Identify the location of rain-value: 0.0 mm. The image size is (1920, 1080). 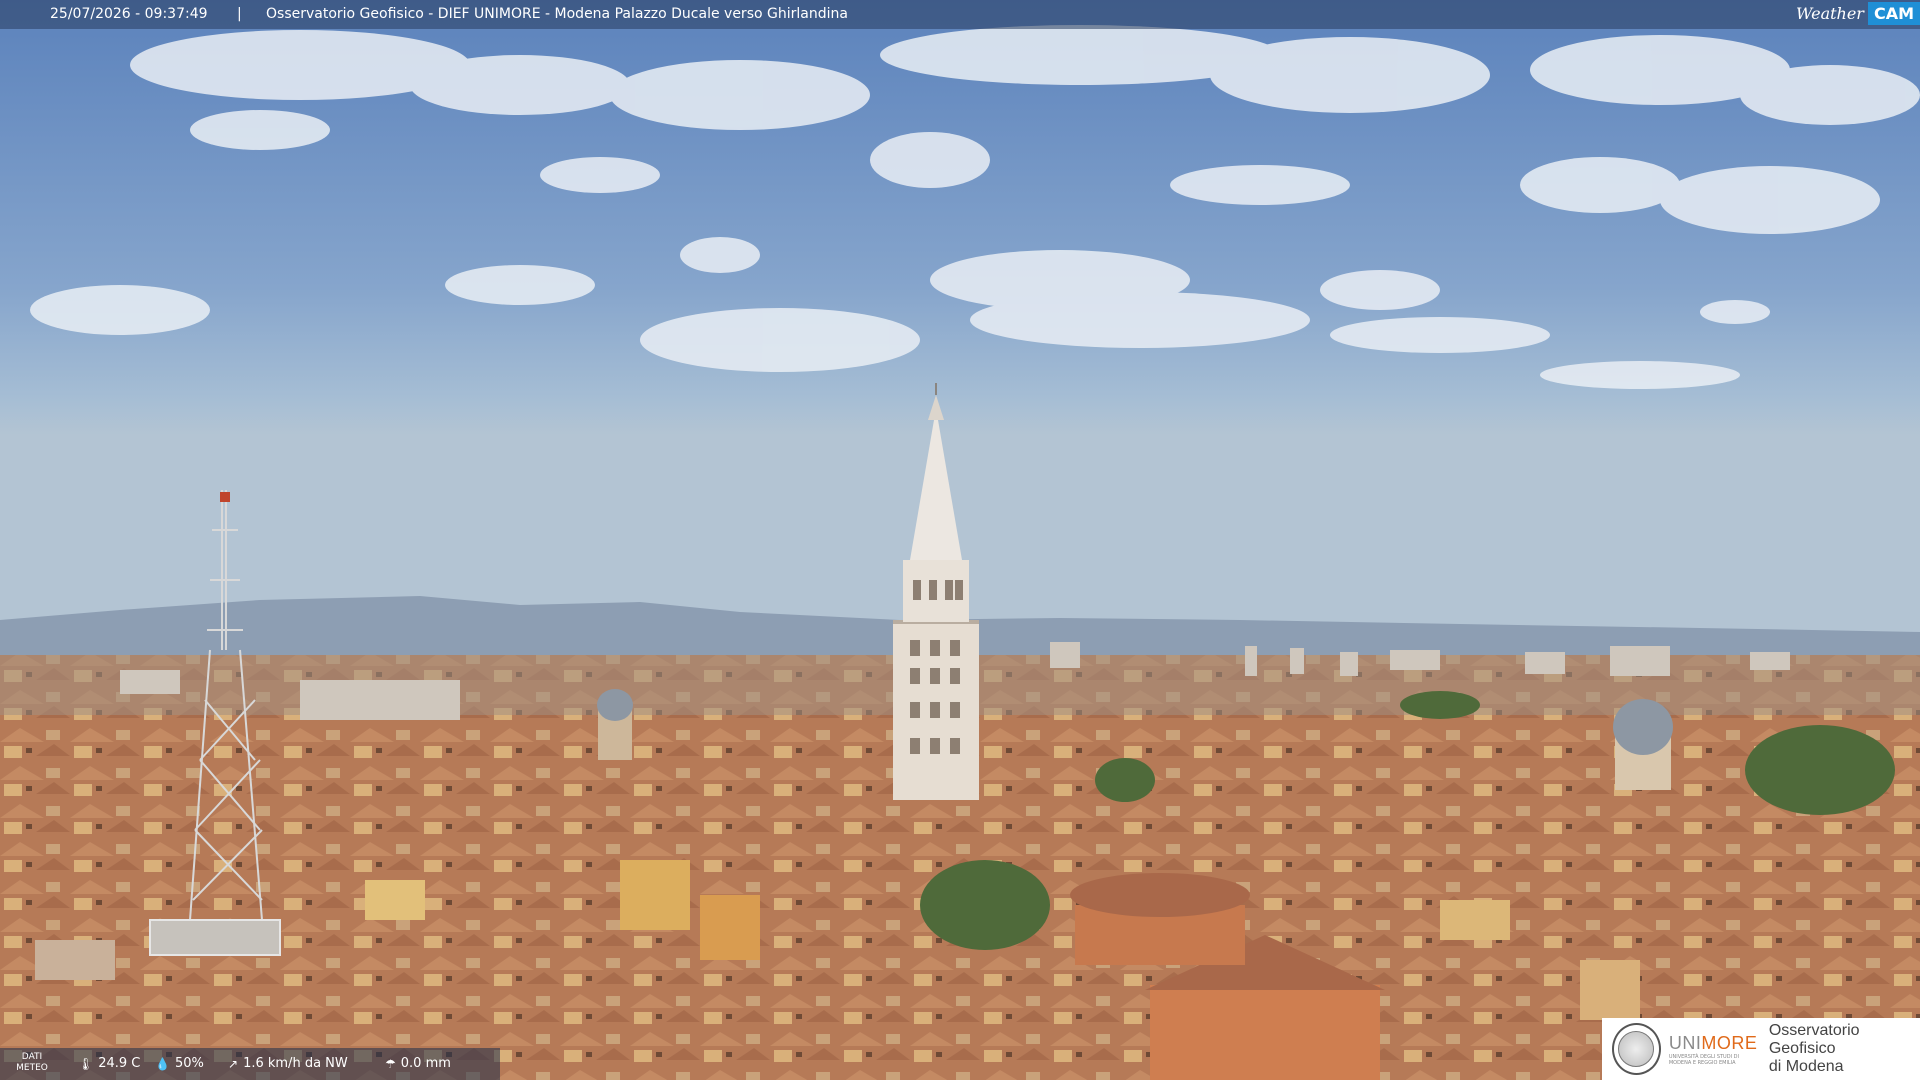
(425, 1063).